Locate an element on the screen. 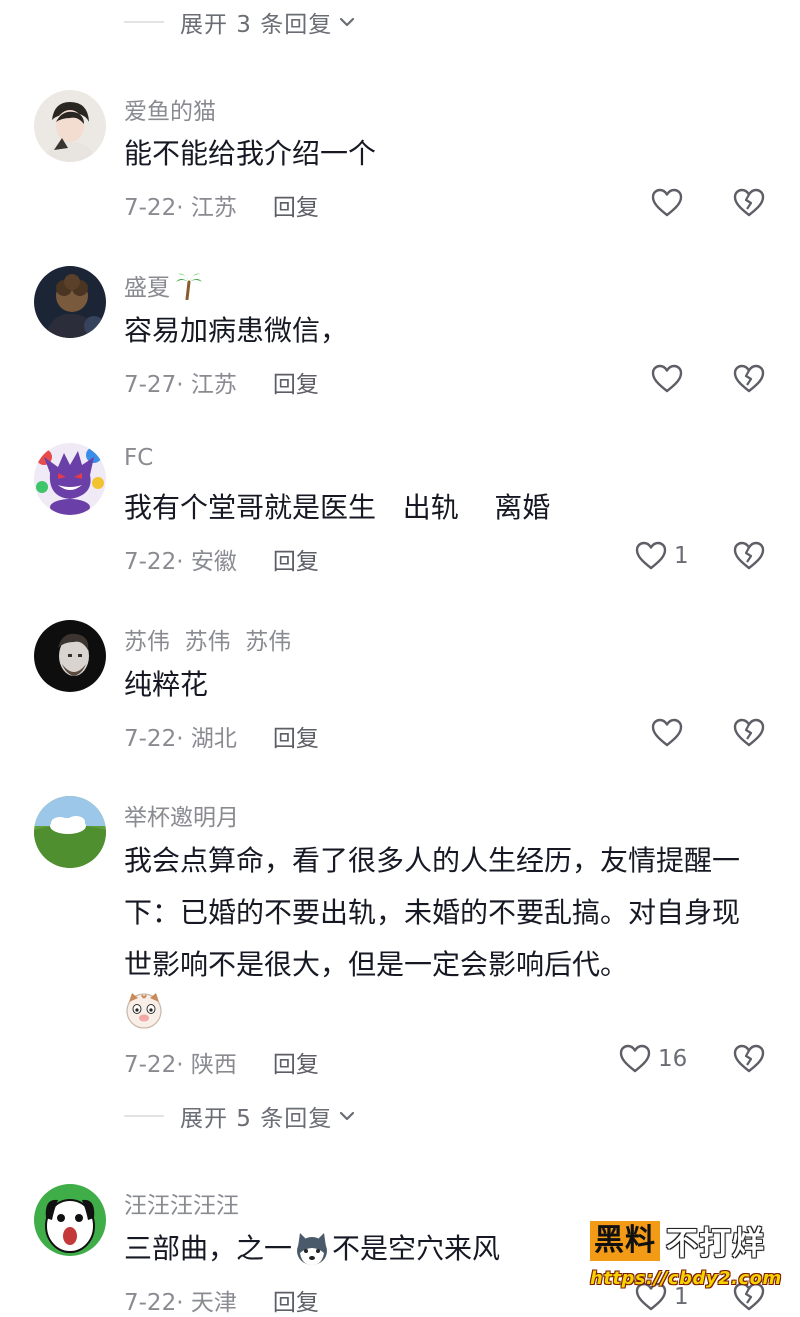 The height and width of the screenshot is (1317, 800). comment-meta: 7-27· 江苏 回复 is located at coordinates (221, 382).